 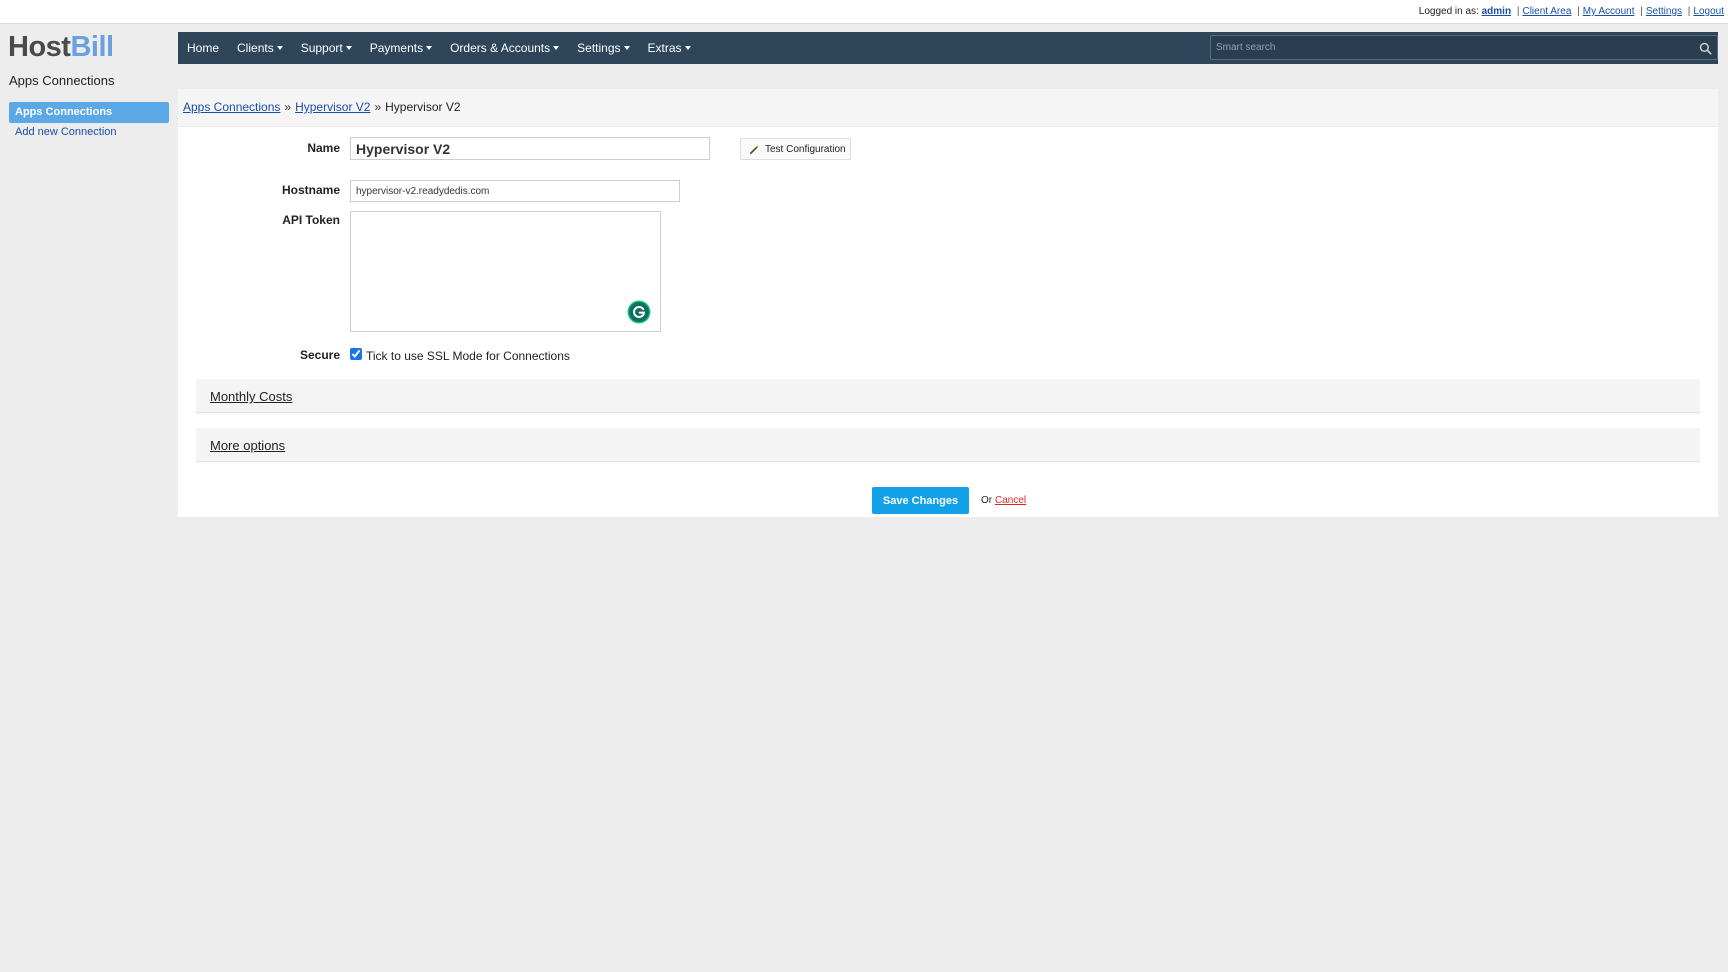 I want to click on nav-settings: Settings, so click(x=603, y=48).